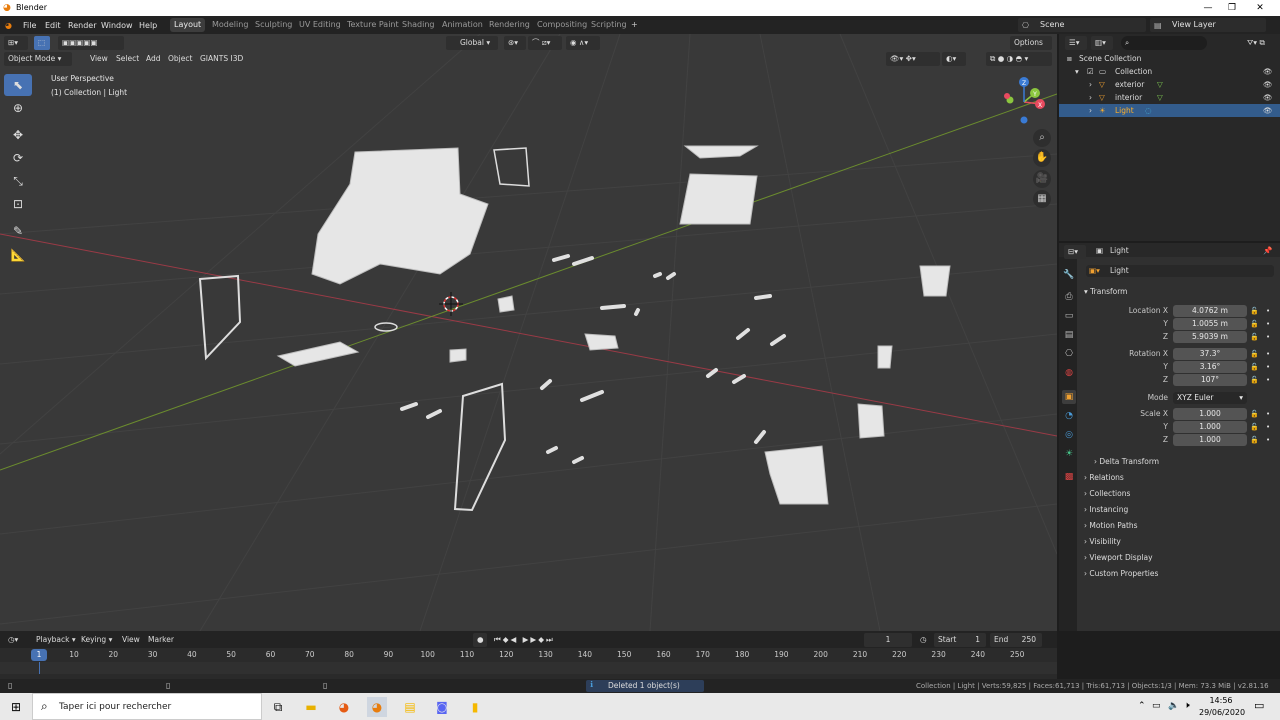 This screenshot has width=1280, height=720. I want to click on task-view-icon: ⧉, so click(278, 707).